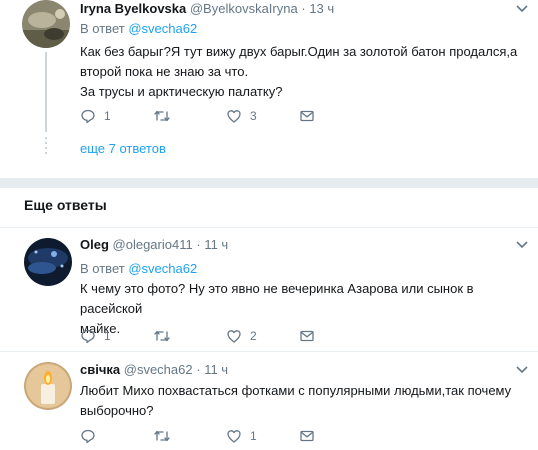 Image resolution: width=538 pixels, height=450 pixels. I want to click on tweet-header: свічка @svecha62 · 11 ч, so click(154, 370).